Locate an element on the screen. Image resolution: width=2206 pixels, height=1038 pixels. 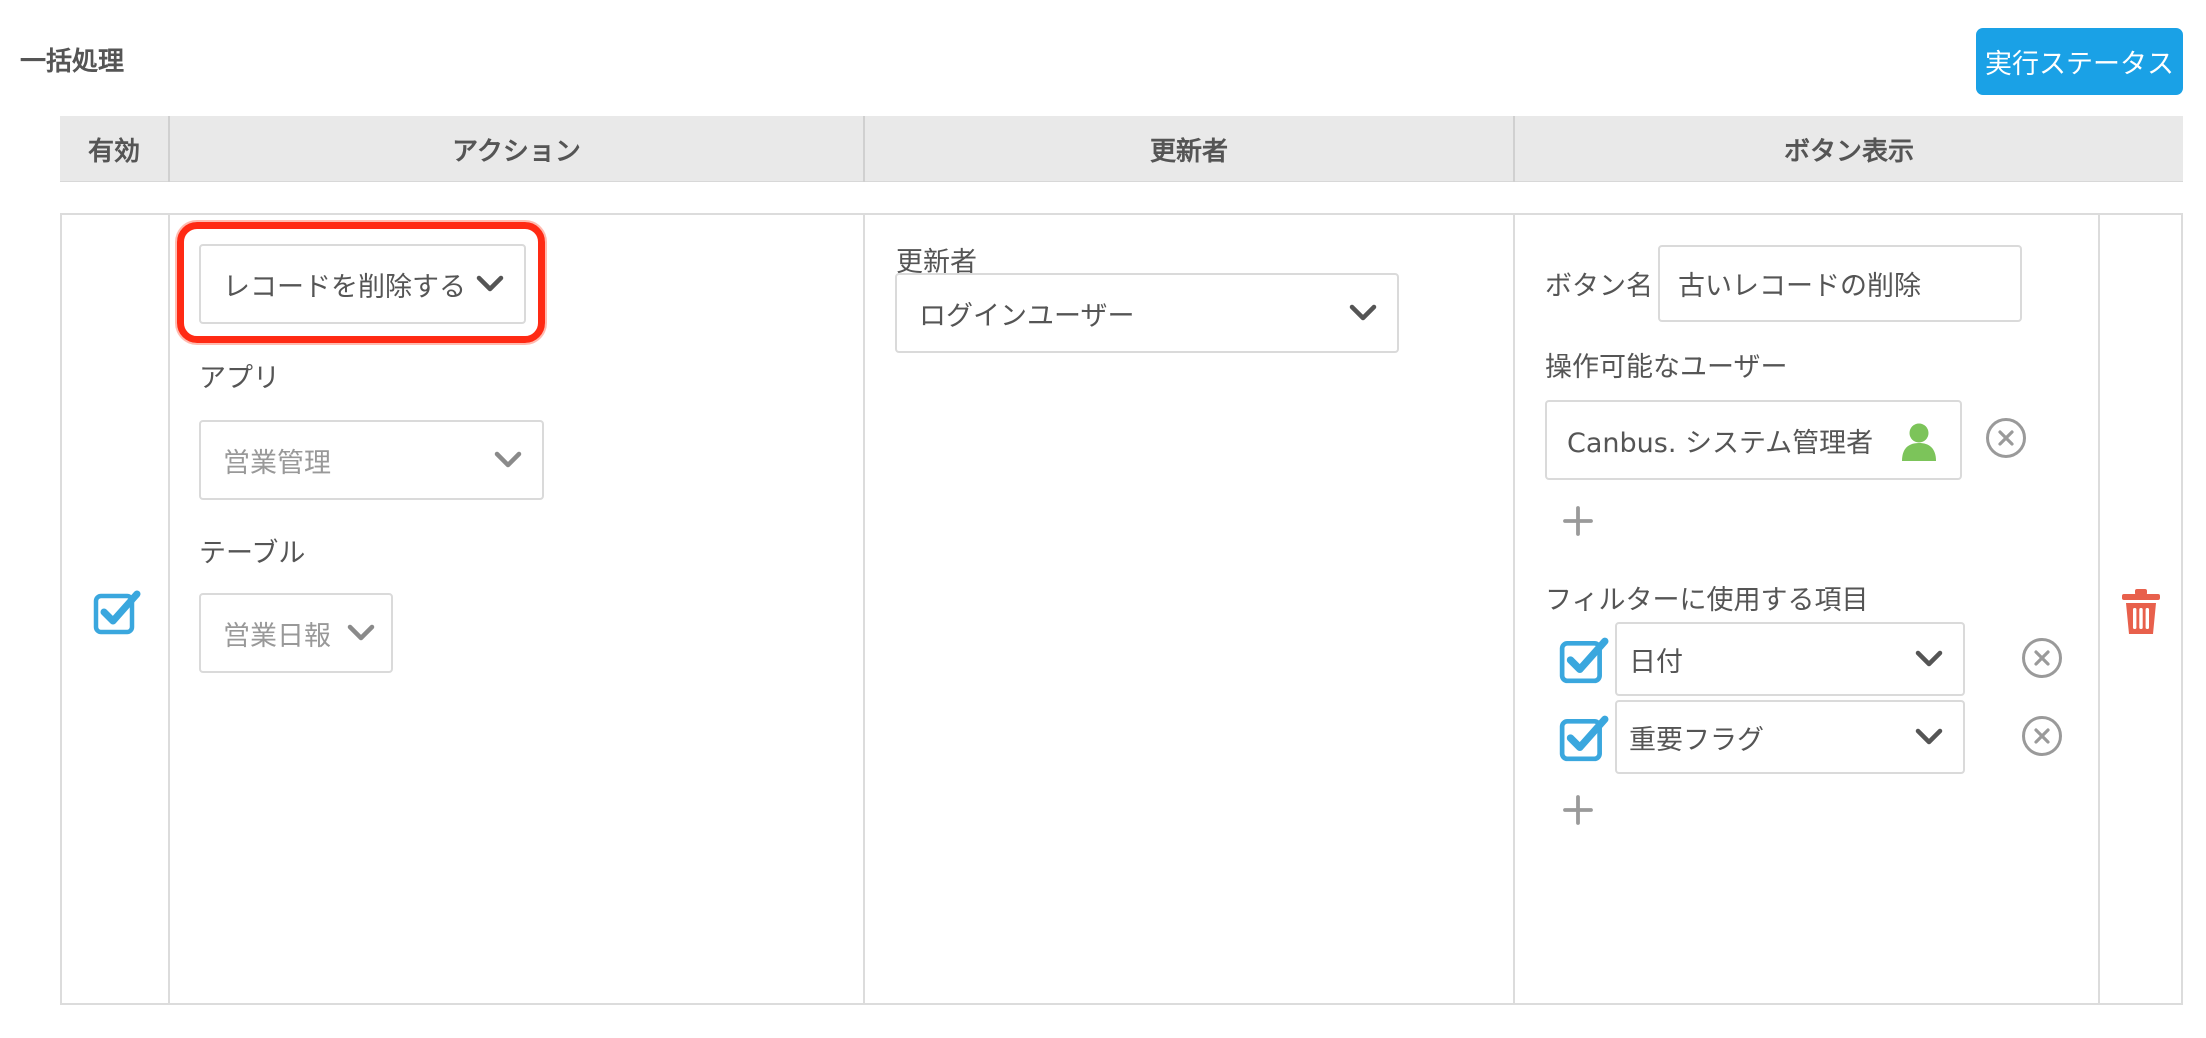
execution-status-button: 実行ステータス is located at coordinates (2079, 61).